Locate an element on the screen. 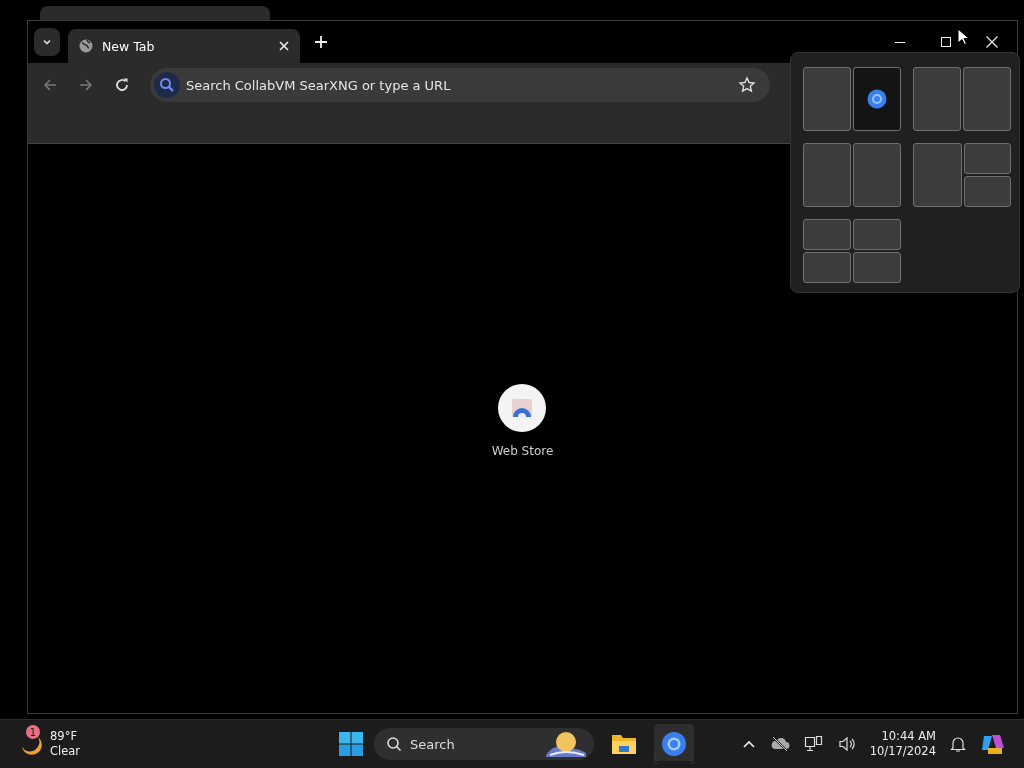  notification-badge: 1 is located at coordinates (33, 732).